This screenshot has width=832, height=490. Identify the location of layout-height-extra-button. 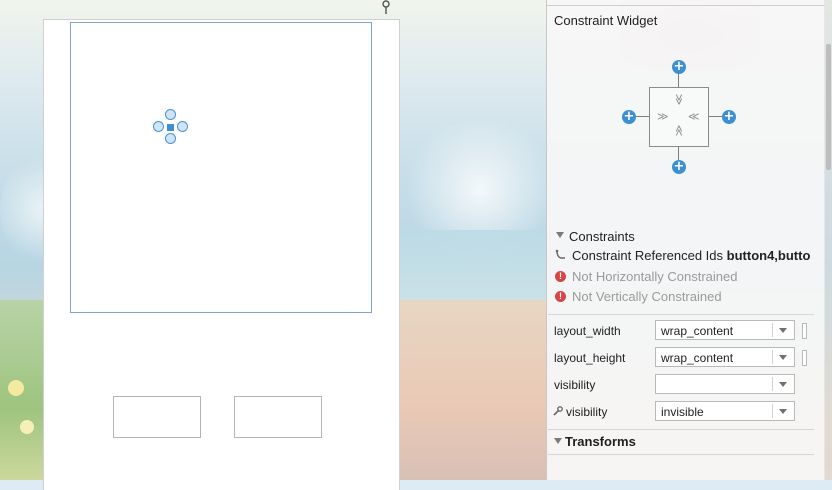
(804, 358).